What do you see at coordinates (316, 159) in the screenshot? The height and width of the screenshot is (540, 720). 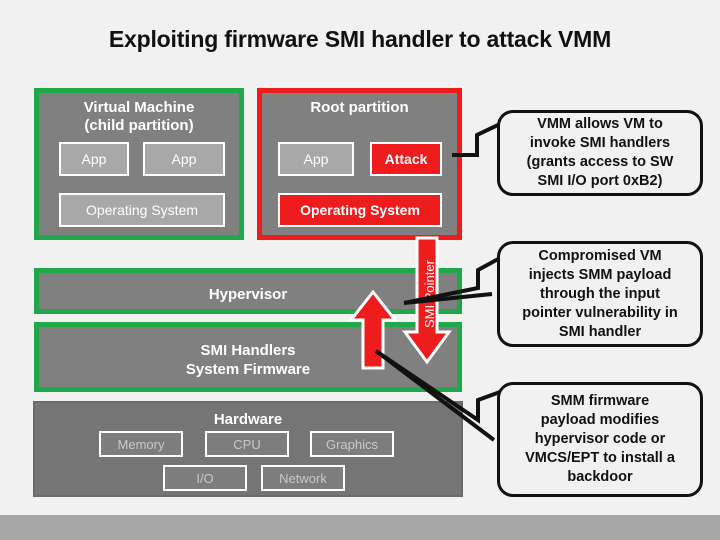 I see `root-app-box: App` at bounding box center [316, 159].